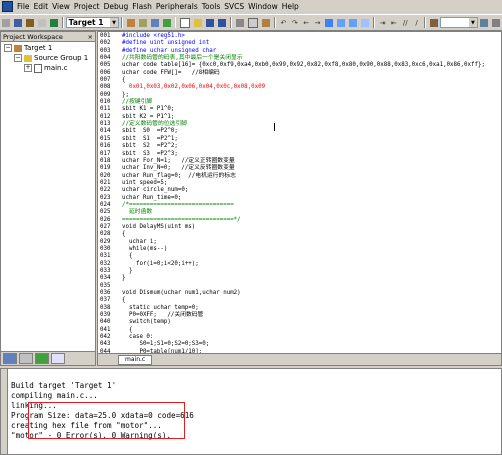 This screenshot has width=502, height=455. What do you see at coordinates (298, 183) in the screenshot?
I see `code-line: 021 uint speed=5;` at bounding box center [298, 183].